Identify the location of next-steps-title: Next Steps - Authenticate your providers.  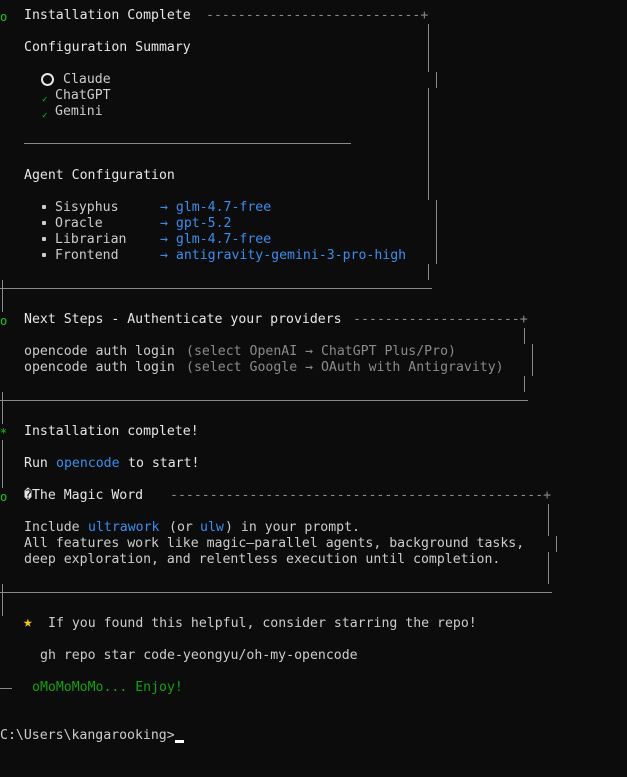
(183, 319).